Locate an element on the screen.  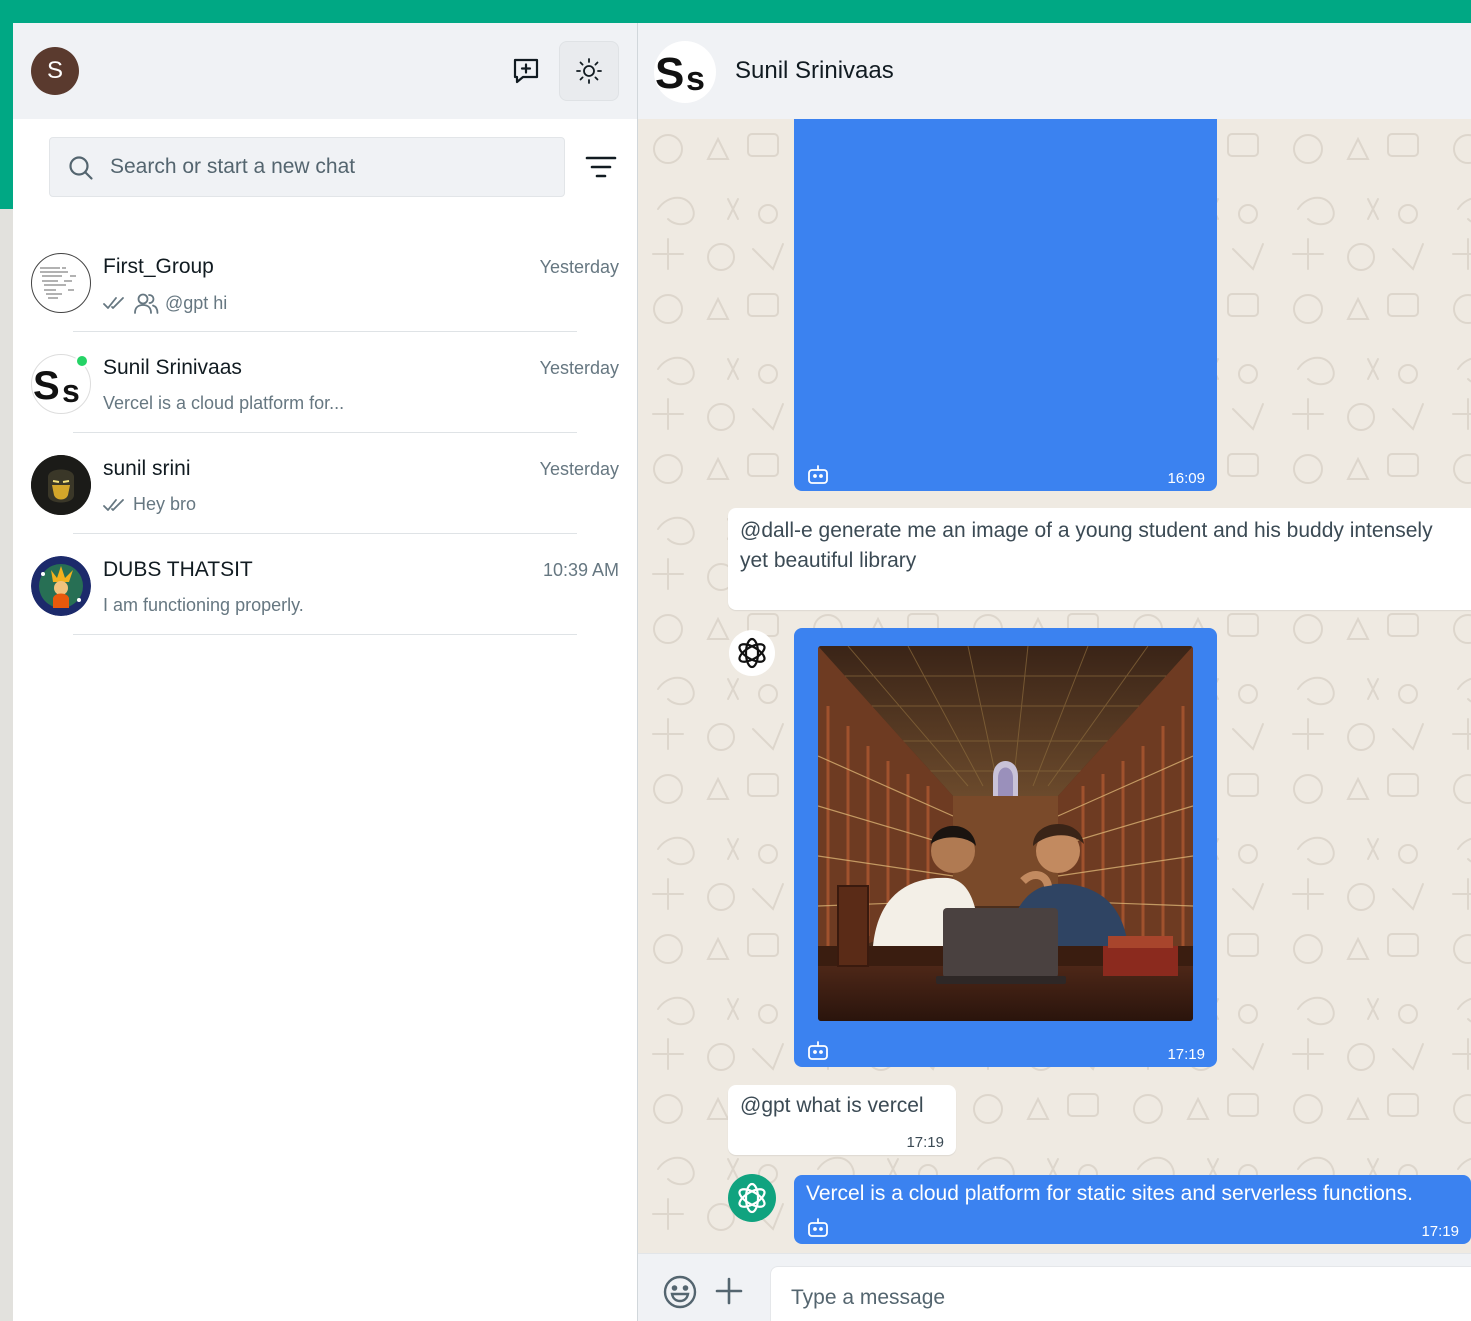
bot-image-message: 17:19 is located at coordinates (1005, 847).